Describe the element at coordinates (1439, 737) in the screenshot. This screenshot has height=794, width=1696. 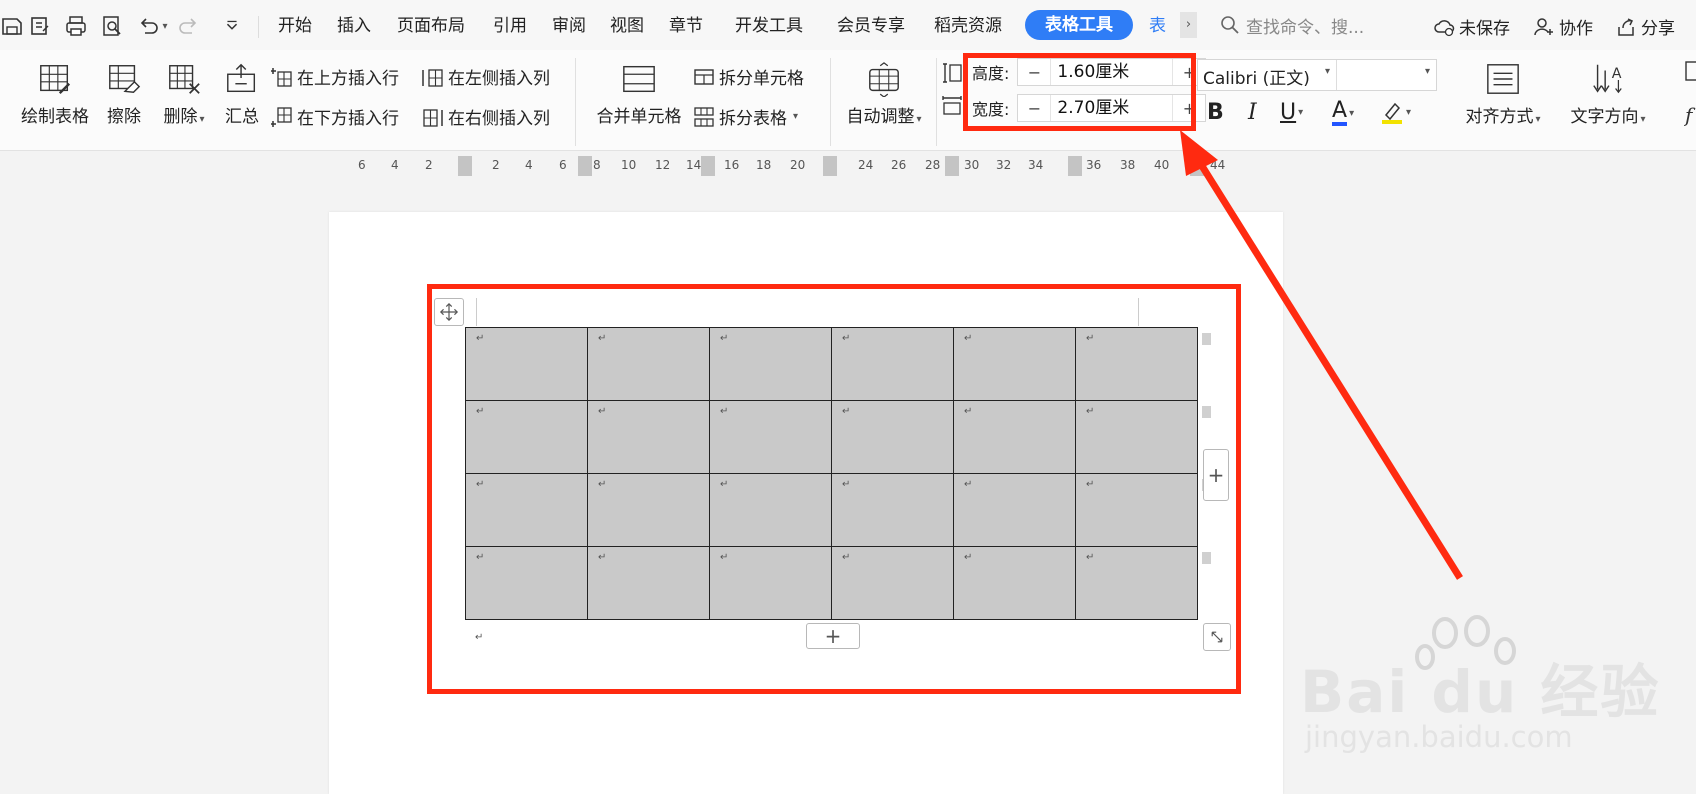
I see `watermark-url: jingyan.baidu.com` at that location.